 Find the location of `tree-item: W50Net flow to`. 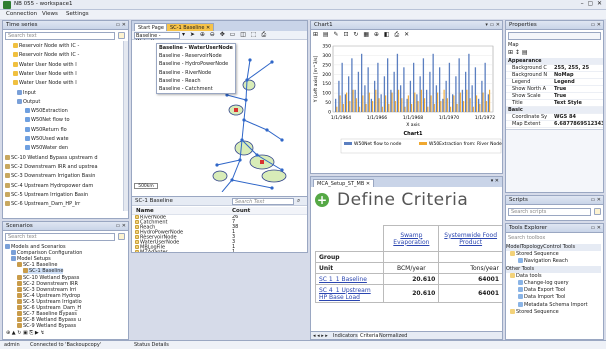

tree-item: W50Net flow to is located at coordinates (47, 120).